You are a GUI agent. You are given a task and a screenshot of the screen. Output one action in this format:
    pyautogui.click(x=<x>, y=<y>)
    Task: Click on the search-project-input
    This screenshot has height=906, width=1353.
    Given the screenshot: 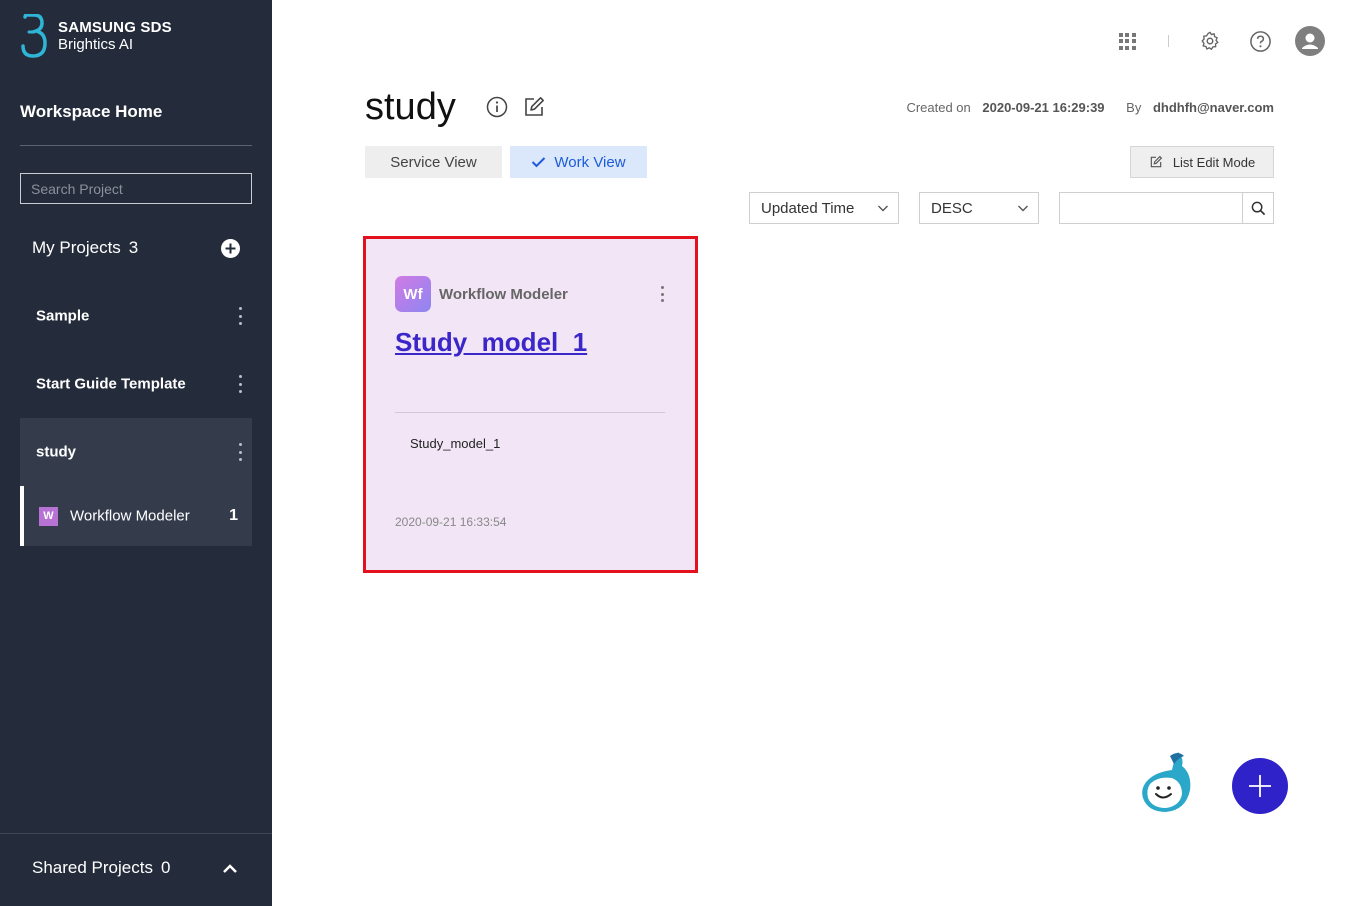 What is the action you would take?
    pyautogui.click(x=136, y=188)
    